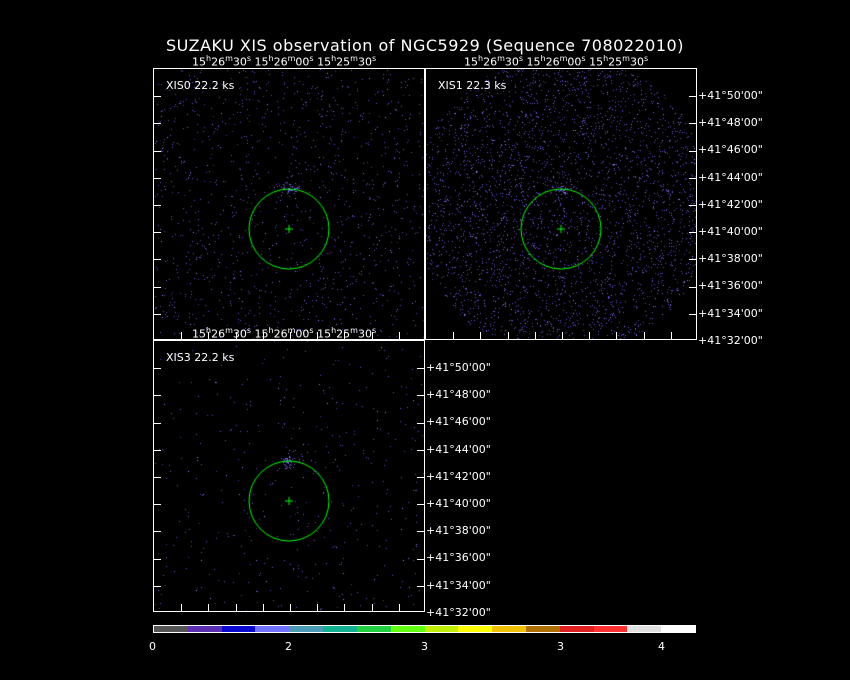  I want to click on xis1-image-panel: XIS1 22.3 ks, so click(561, 204).